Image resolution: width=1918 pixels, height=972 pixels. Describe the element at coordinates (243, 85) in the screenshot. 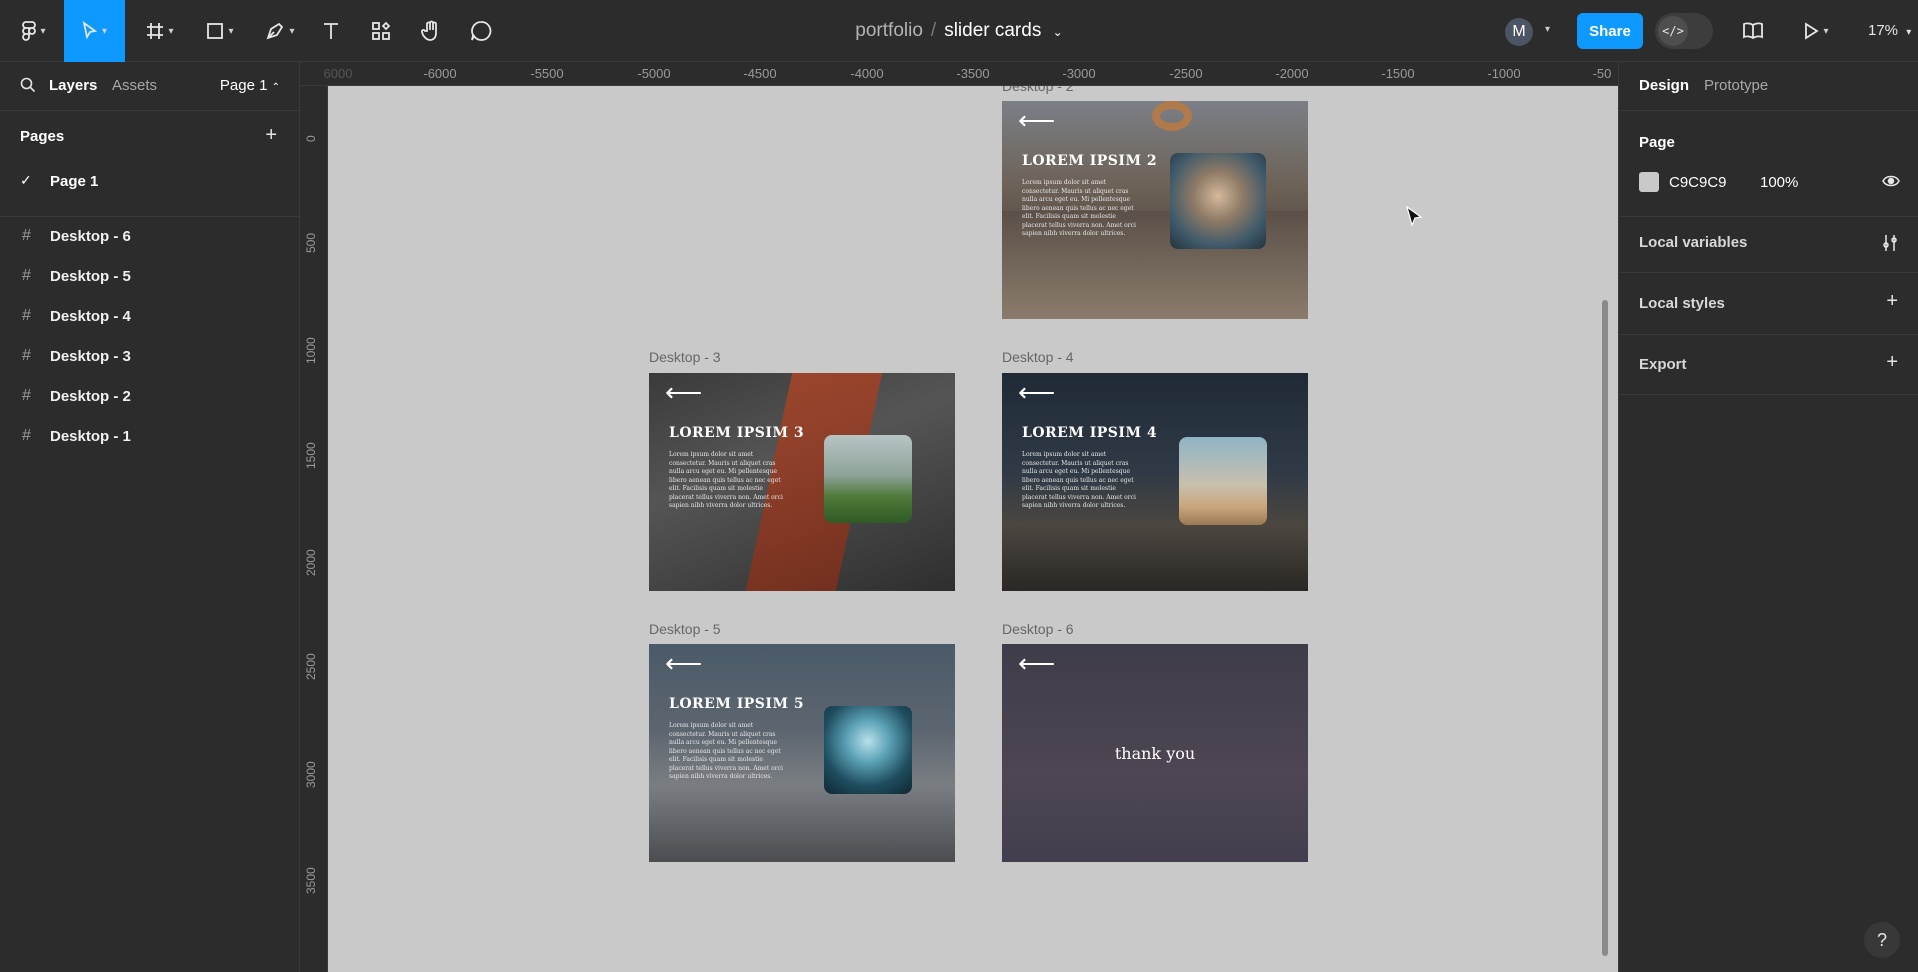

I see `page-selector-label: Page 1` at that location.